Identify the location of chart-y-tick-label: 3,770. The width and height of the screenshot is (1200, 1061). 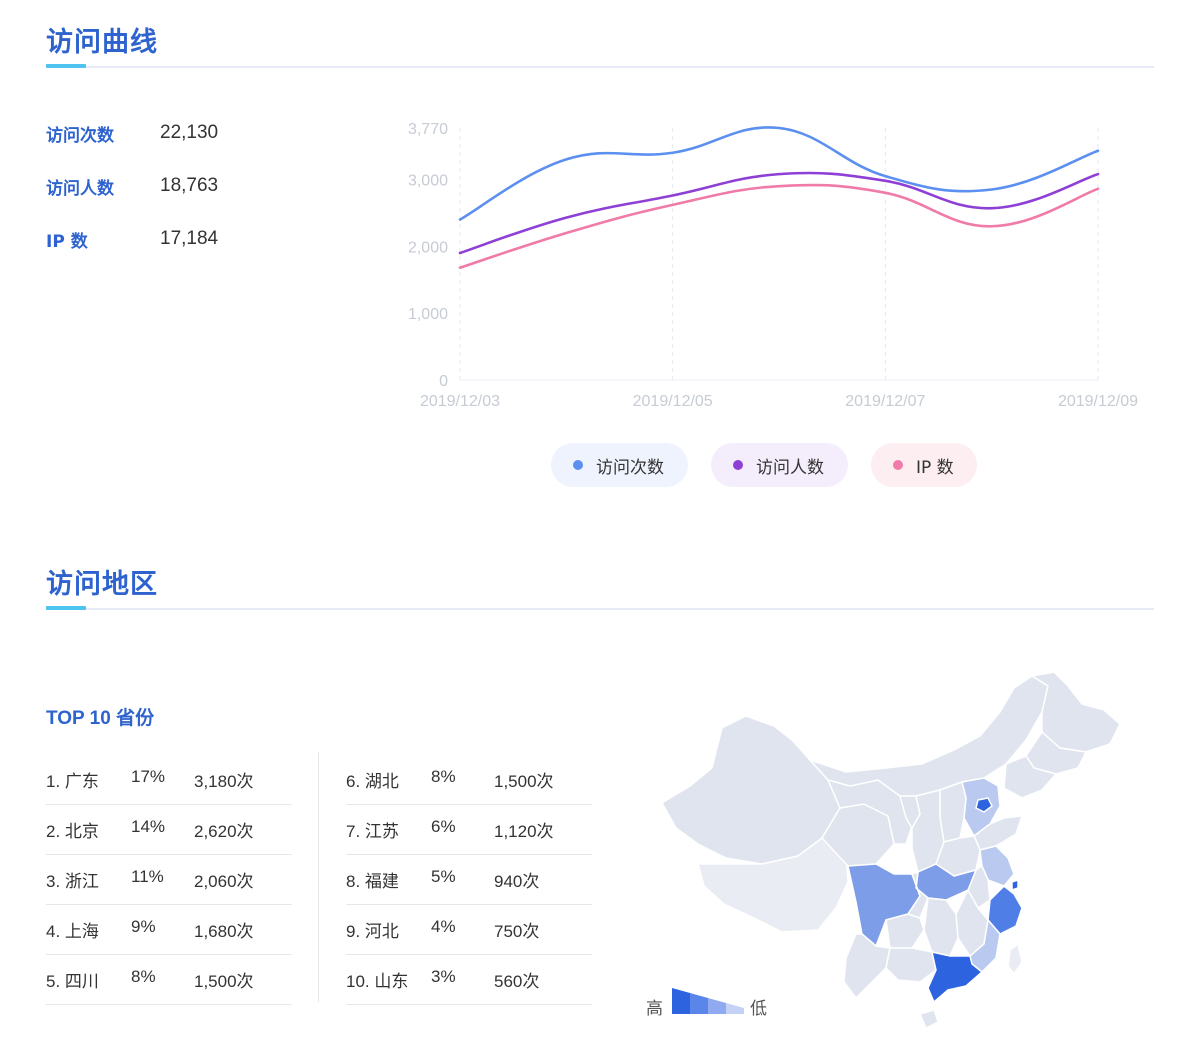
(428, 129).